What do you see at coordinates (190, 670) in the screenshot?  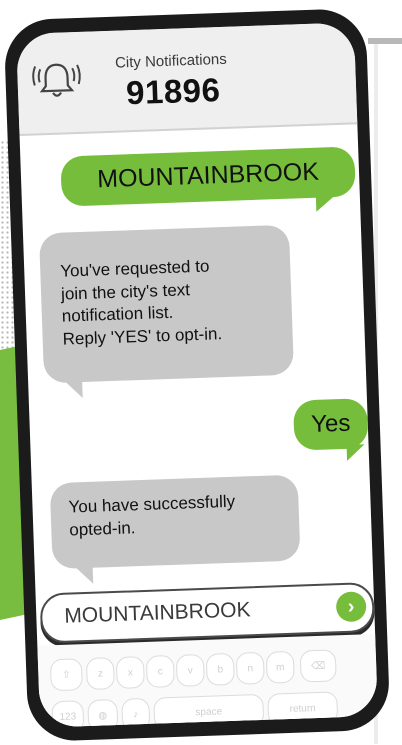 I see `key-v: v` at bounding box center [190, 670].